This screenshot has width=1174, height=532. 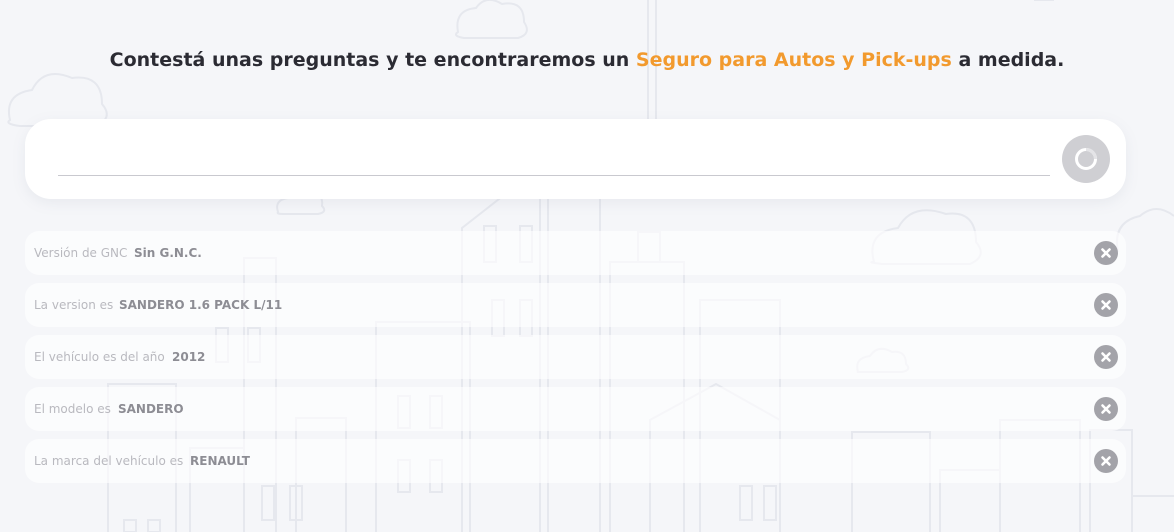 I want to click on answer-row-gnc: Versión de GNC Sin G.N.C., so click(x=575, y=253).